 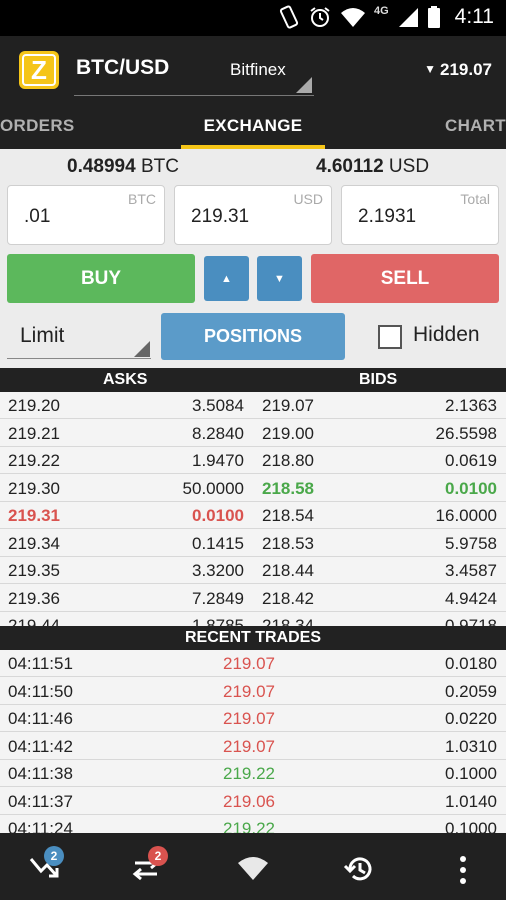 What do you see at coordinates (86, 215) in the screenshot?
I see `btc-amount-field: BTC .01` at bounding box center [86, 215].